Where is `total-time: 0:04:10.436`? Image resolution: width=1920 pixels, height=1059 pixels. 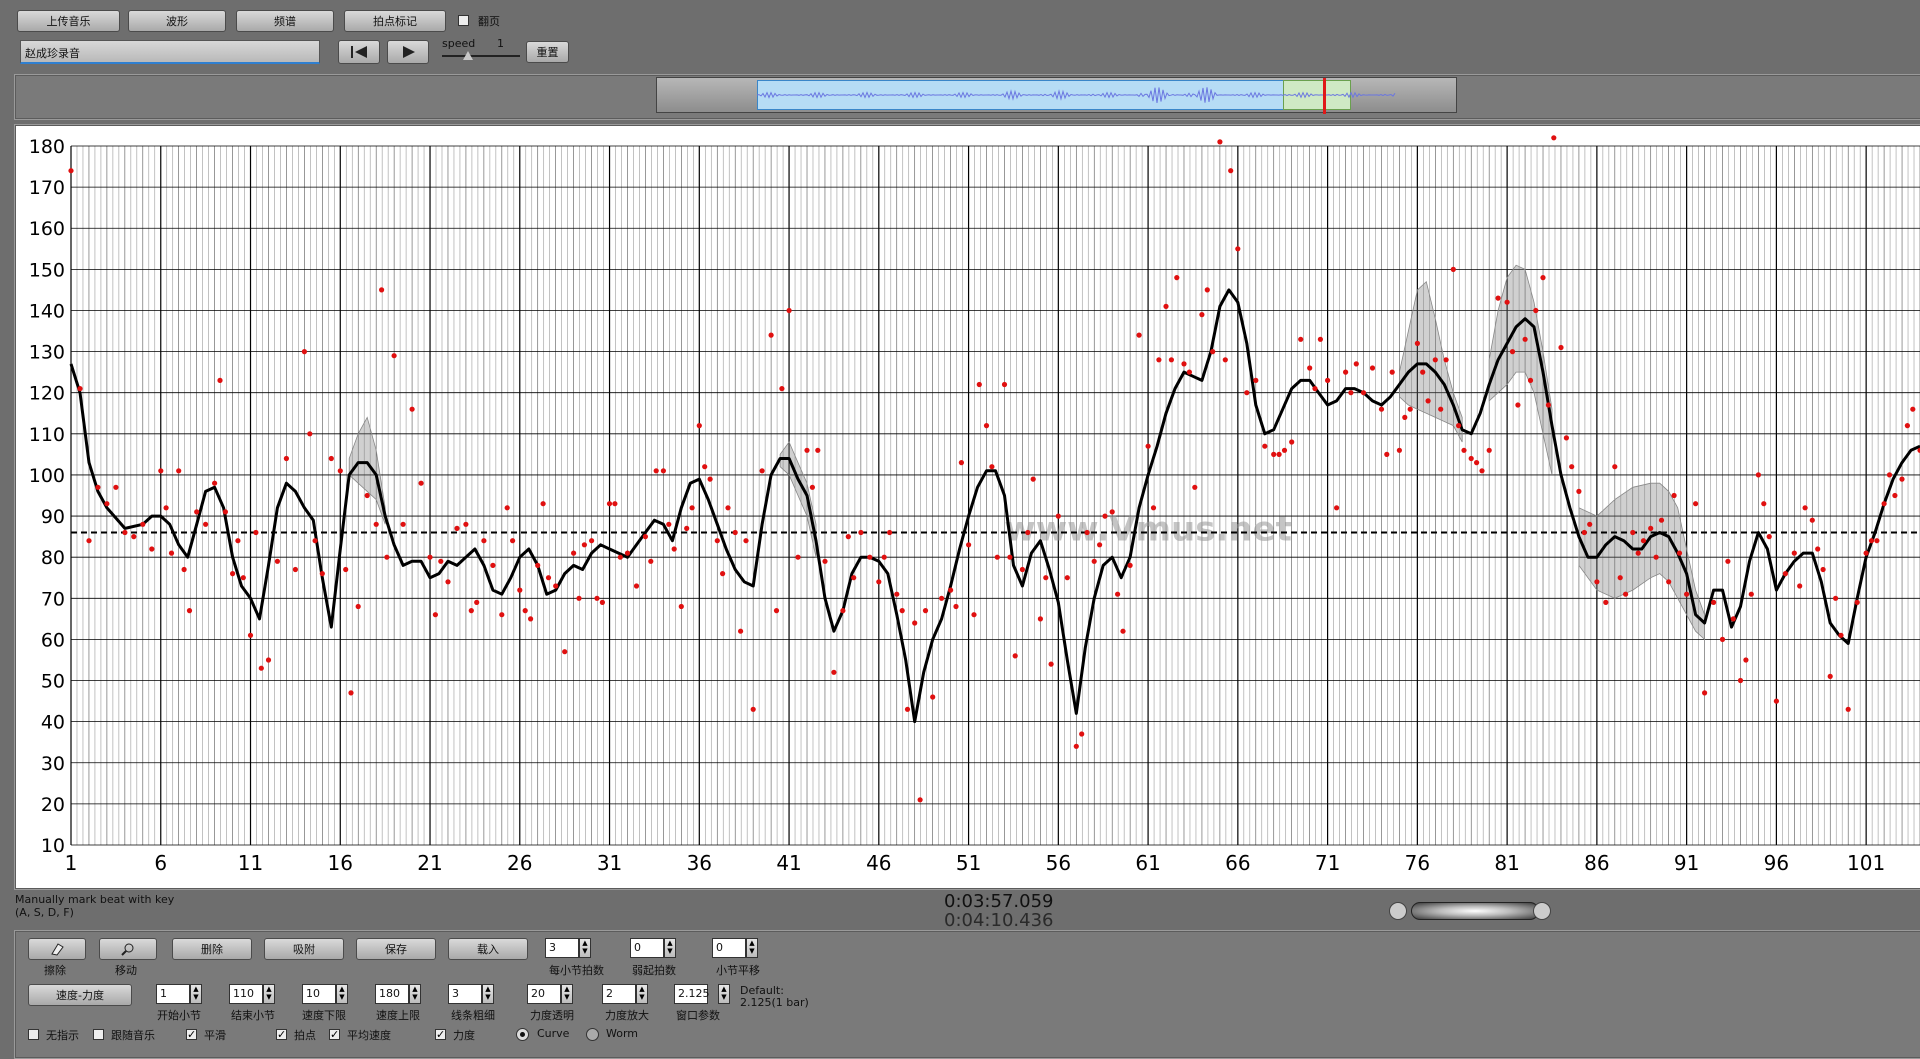
total-time: 0:04:10.436 is located at coordinates (999, 920).